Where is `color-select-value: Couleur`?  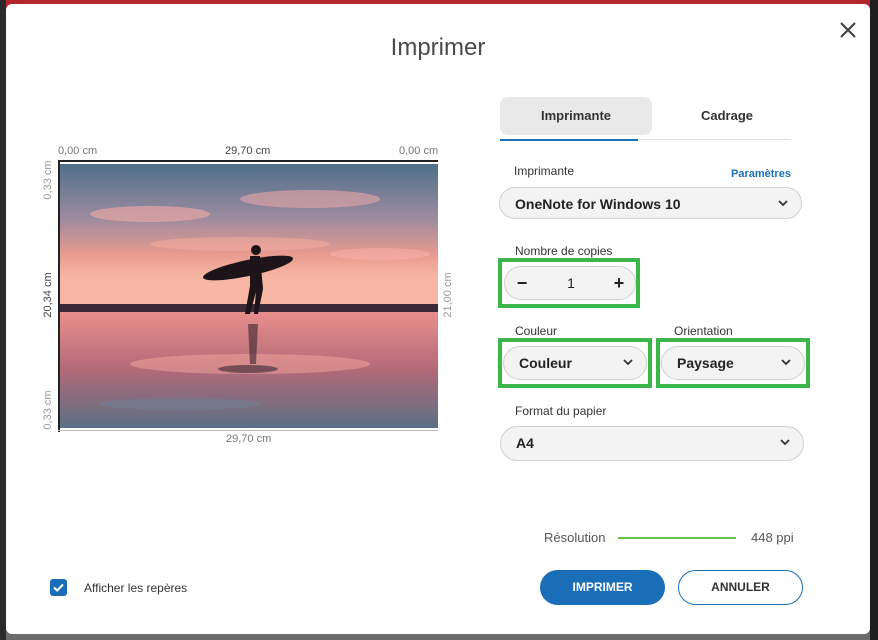 color-select-value: Couleur is located at coordinates (545, 363).